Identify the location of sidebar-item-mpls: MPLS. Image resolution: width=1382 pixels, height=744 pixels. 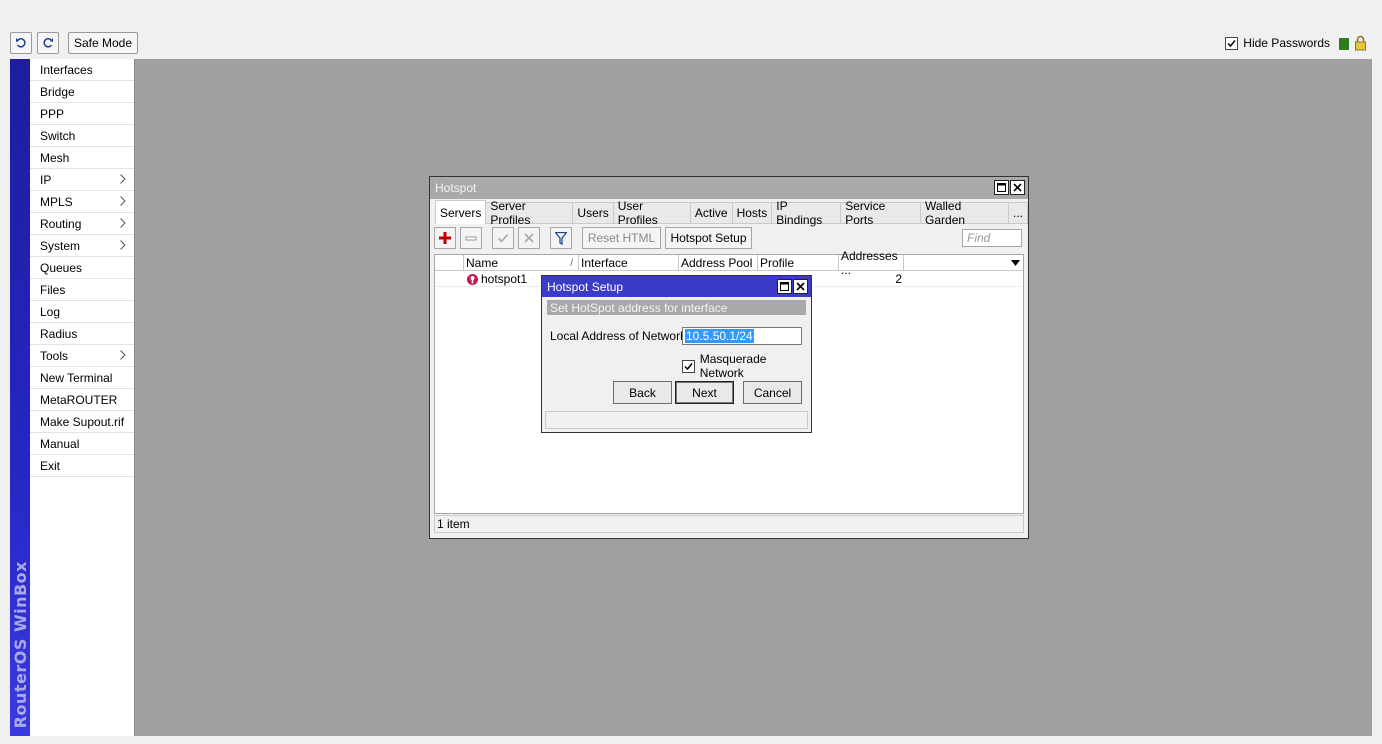
(82, 202).